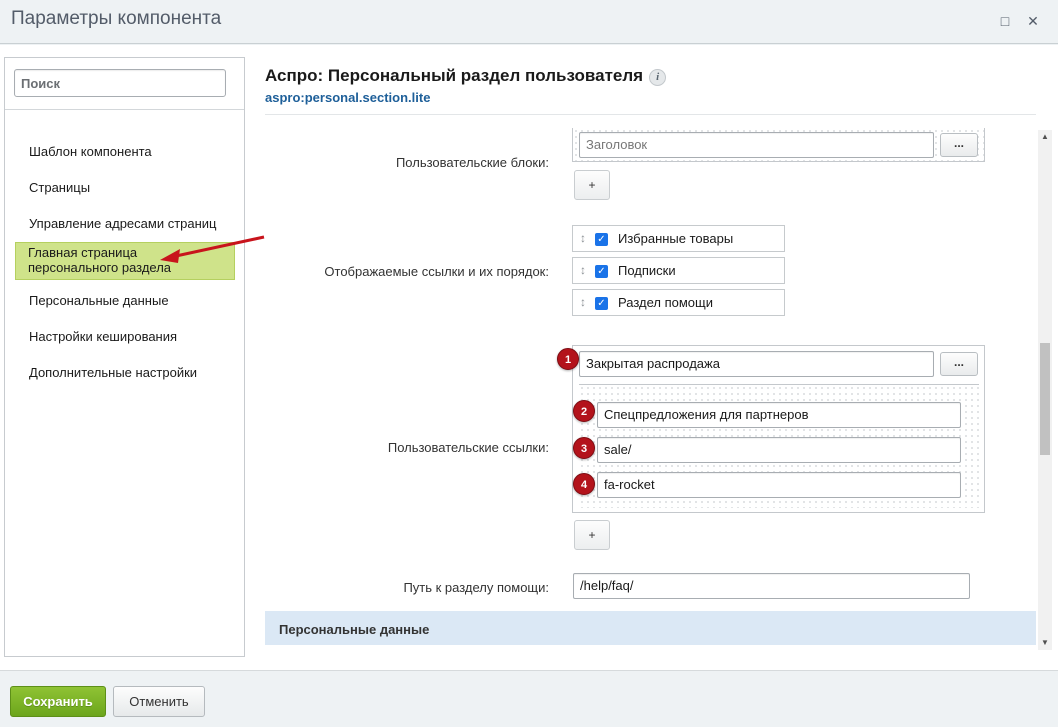 This screenshot has width=1058, height=727. Describe the element at coordinates (592, 185) in the screenshot. I see `user-blocks-add-button: +` at that location.